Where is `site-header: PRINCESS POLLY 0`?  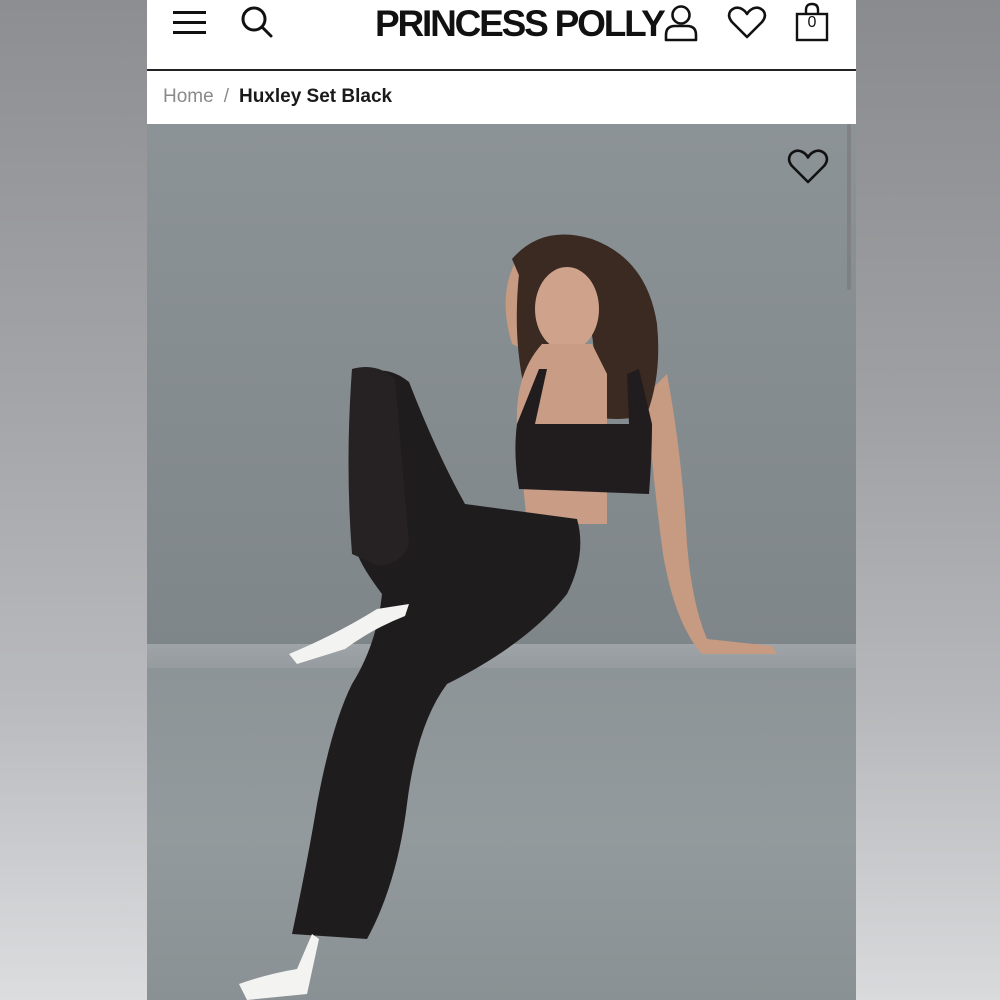 site-header: PRINCESS POLLY 0 is located at coordinates (501, 35).